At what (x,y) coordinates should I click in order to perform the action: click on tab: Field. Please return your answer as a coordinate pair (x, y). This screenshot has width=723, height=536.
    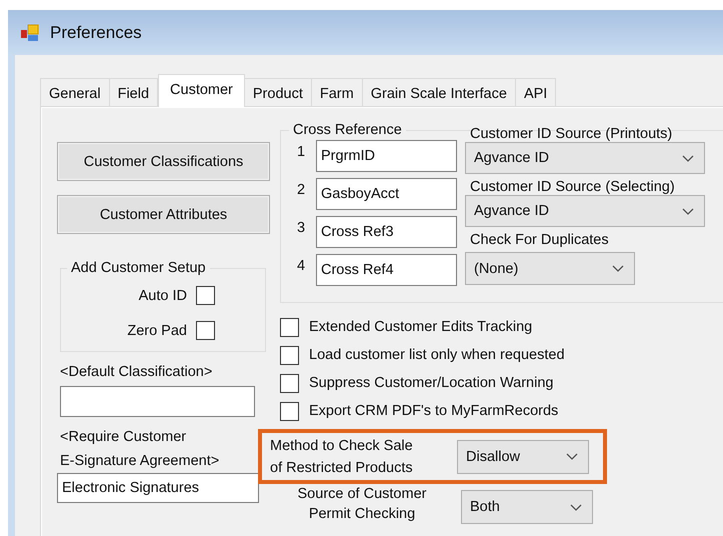
    Looking at the image, I should click on (134, 92).